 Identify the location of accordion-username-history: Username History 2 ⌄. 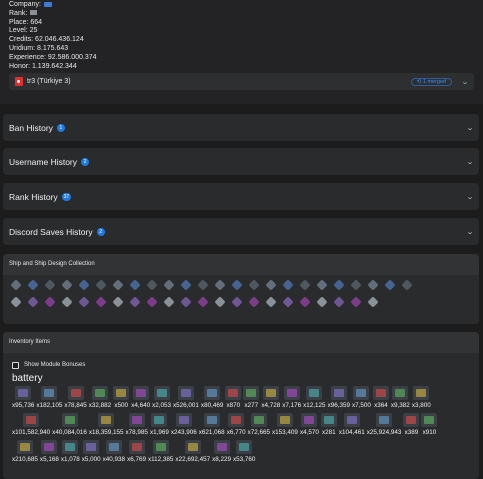
(241, 161).